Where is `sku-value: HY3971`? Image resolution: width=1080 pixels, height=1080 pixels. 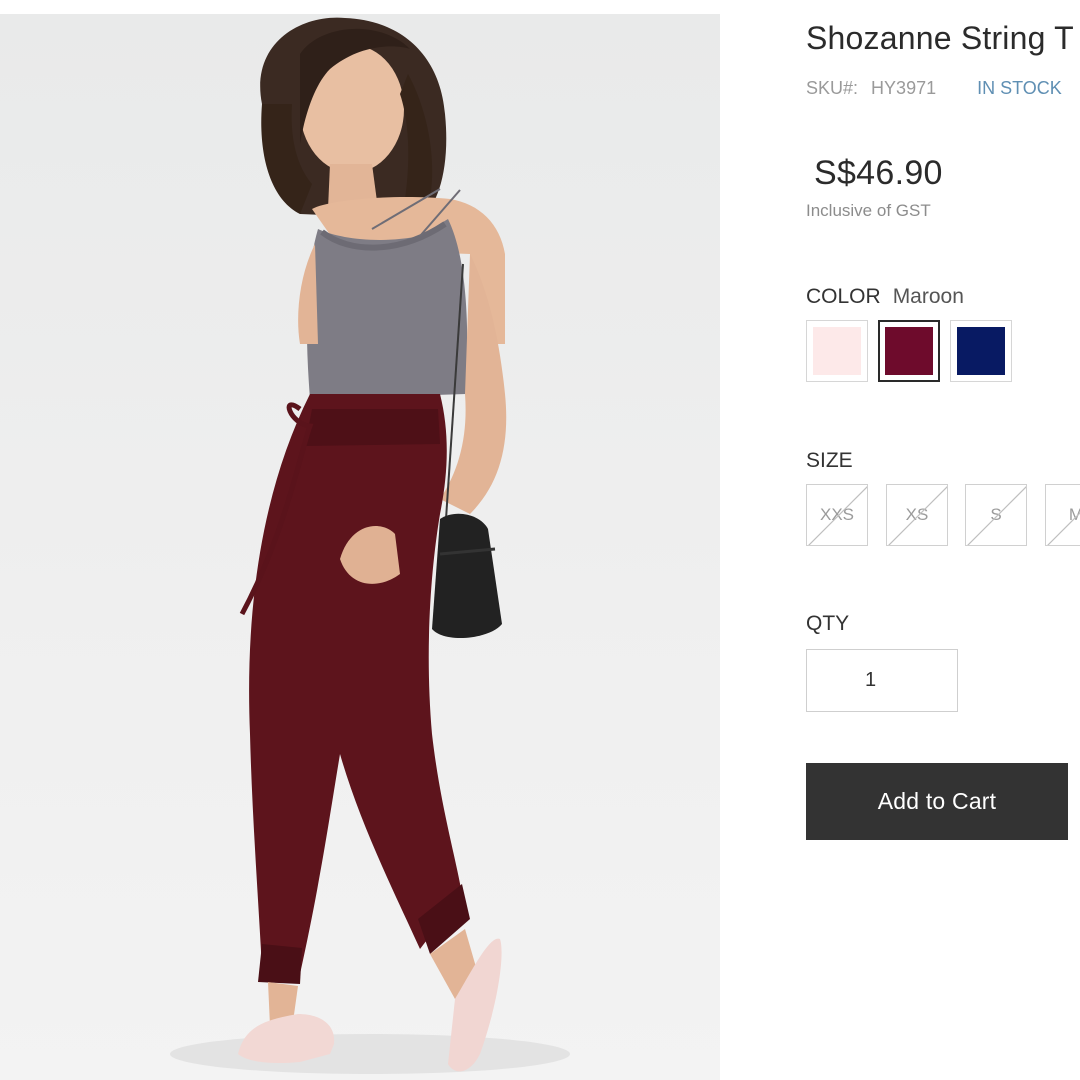
sku-value: HY3971 is located at coordinates (904, 88).